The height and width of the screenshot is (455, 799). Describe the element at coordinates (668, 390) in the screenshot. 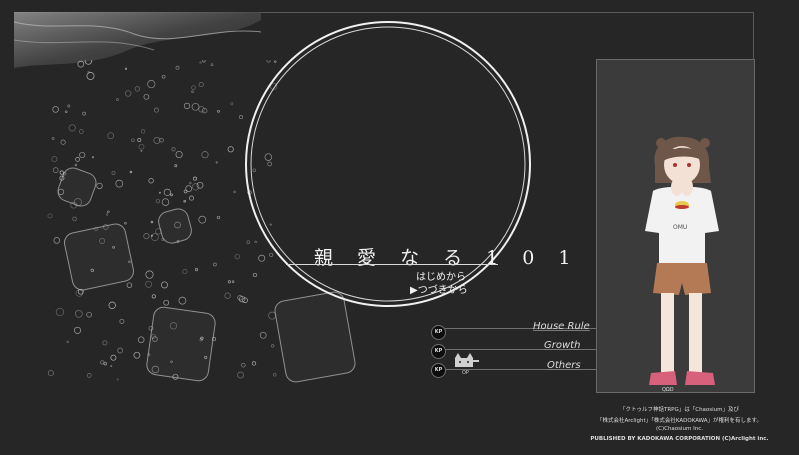

I see `character-name-tag: QΩD` at that location.